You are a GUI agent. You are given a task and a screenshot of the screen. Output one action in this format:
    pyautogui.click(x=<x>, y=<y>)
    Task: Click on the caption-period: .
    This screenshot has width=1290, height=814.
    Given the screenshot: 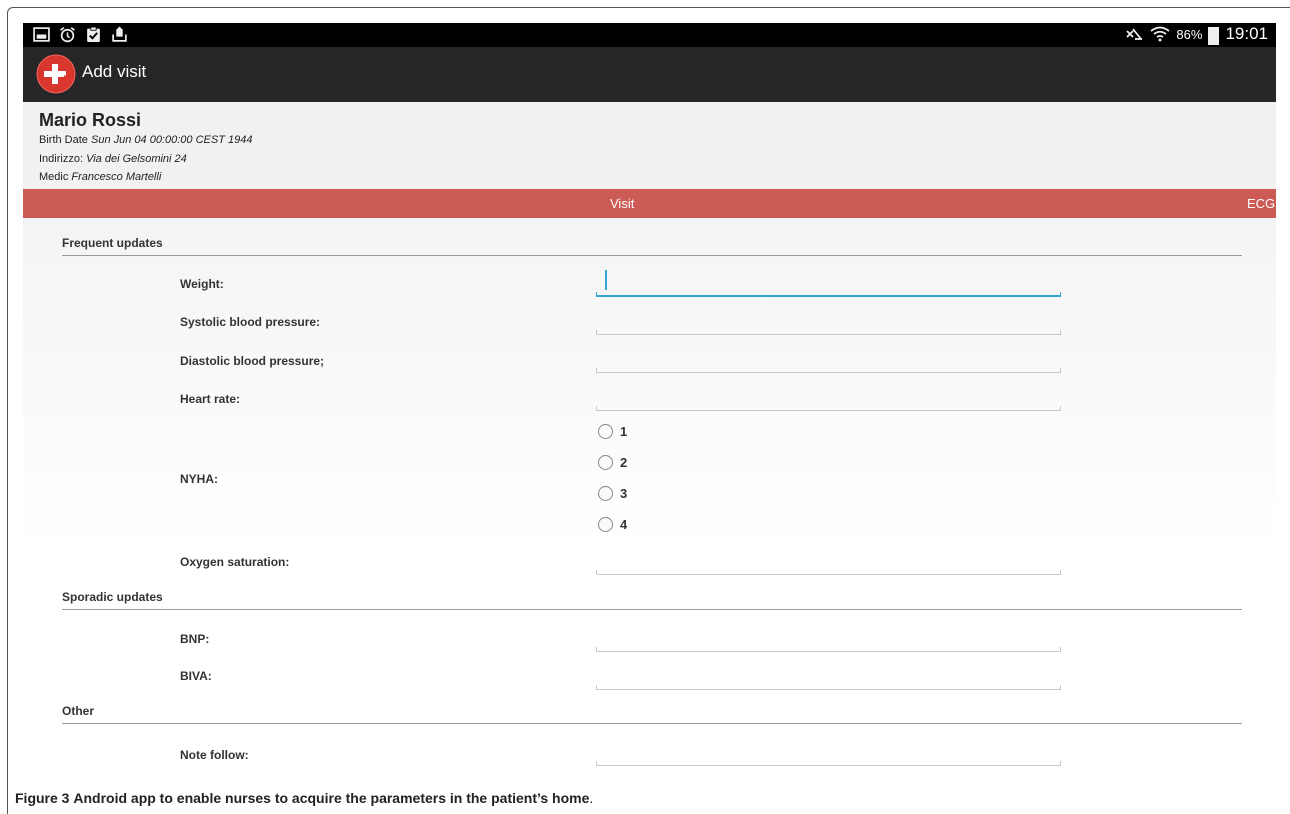 What is the action you would take?
    pyautogui.click(x=591, y=798)
    